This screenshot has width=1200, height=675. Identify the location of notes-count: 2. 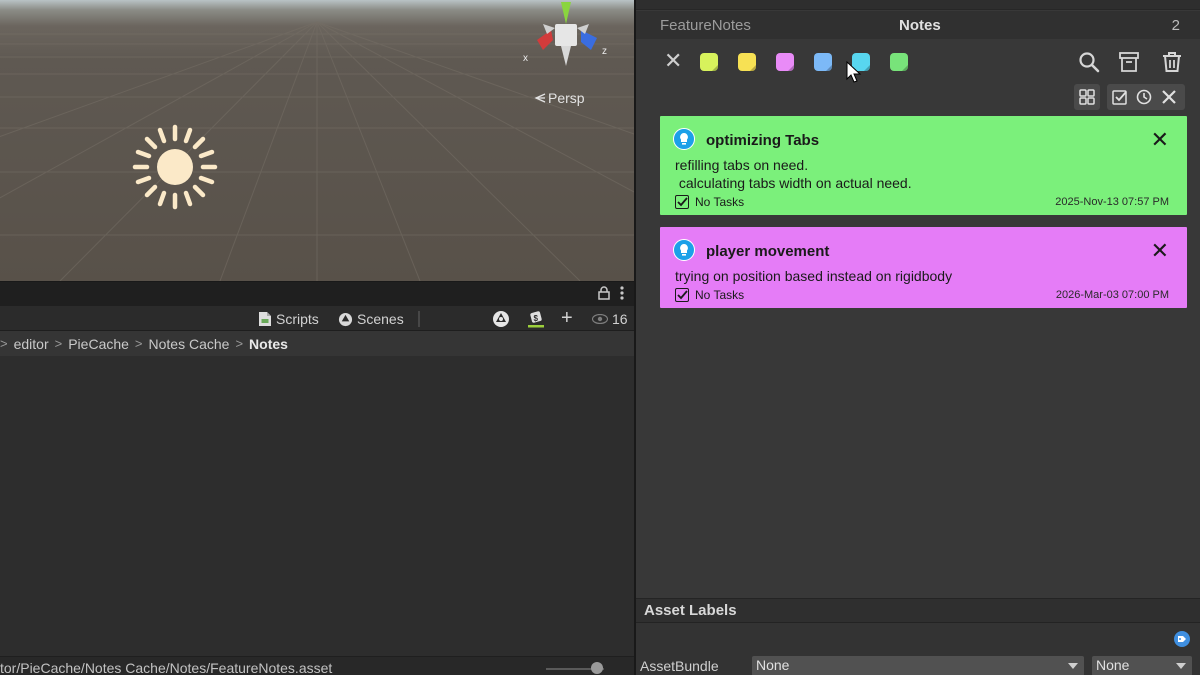
(1175, 25).